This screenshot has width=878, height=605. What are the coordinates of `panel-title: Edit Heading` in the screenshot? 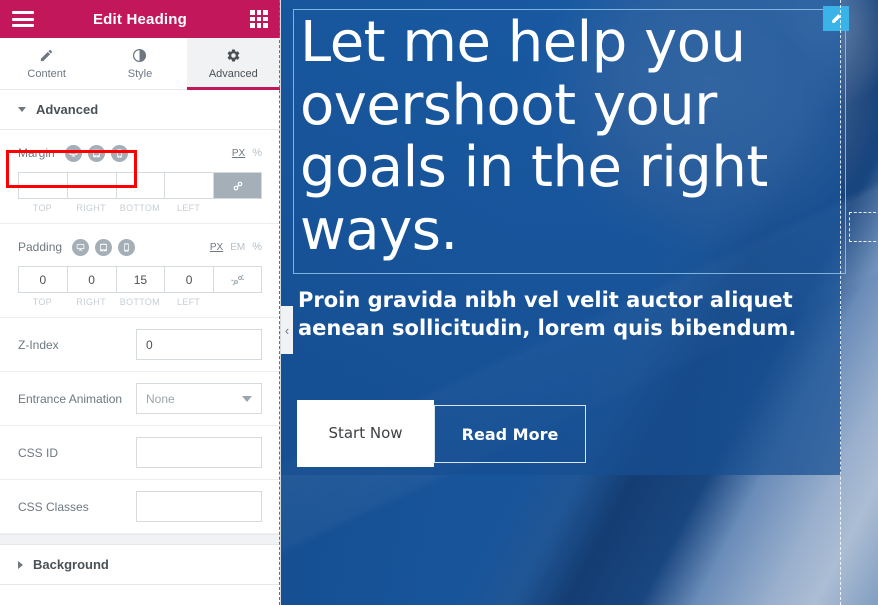 It's located at (140, 19).